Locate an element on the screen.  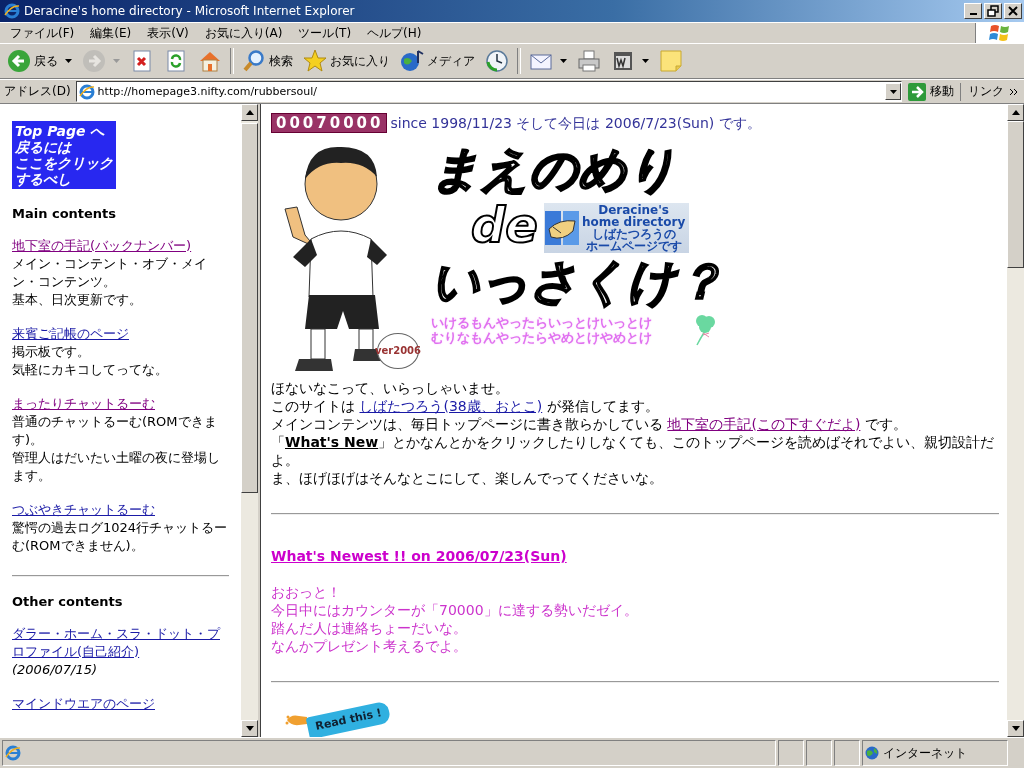
visitor-counter: 00070000 is located at coordinates (329, 123).